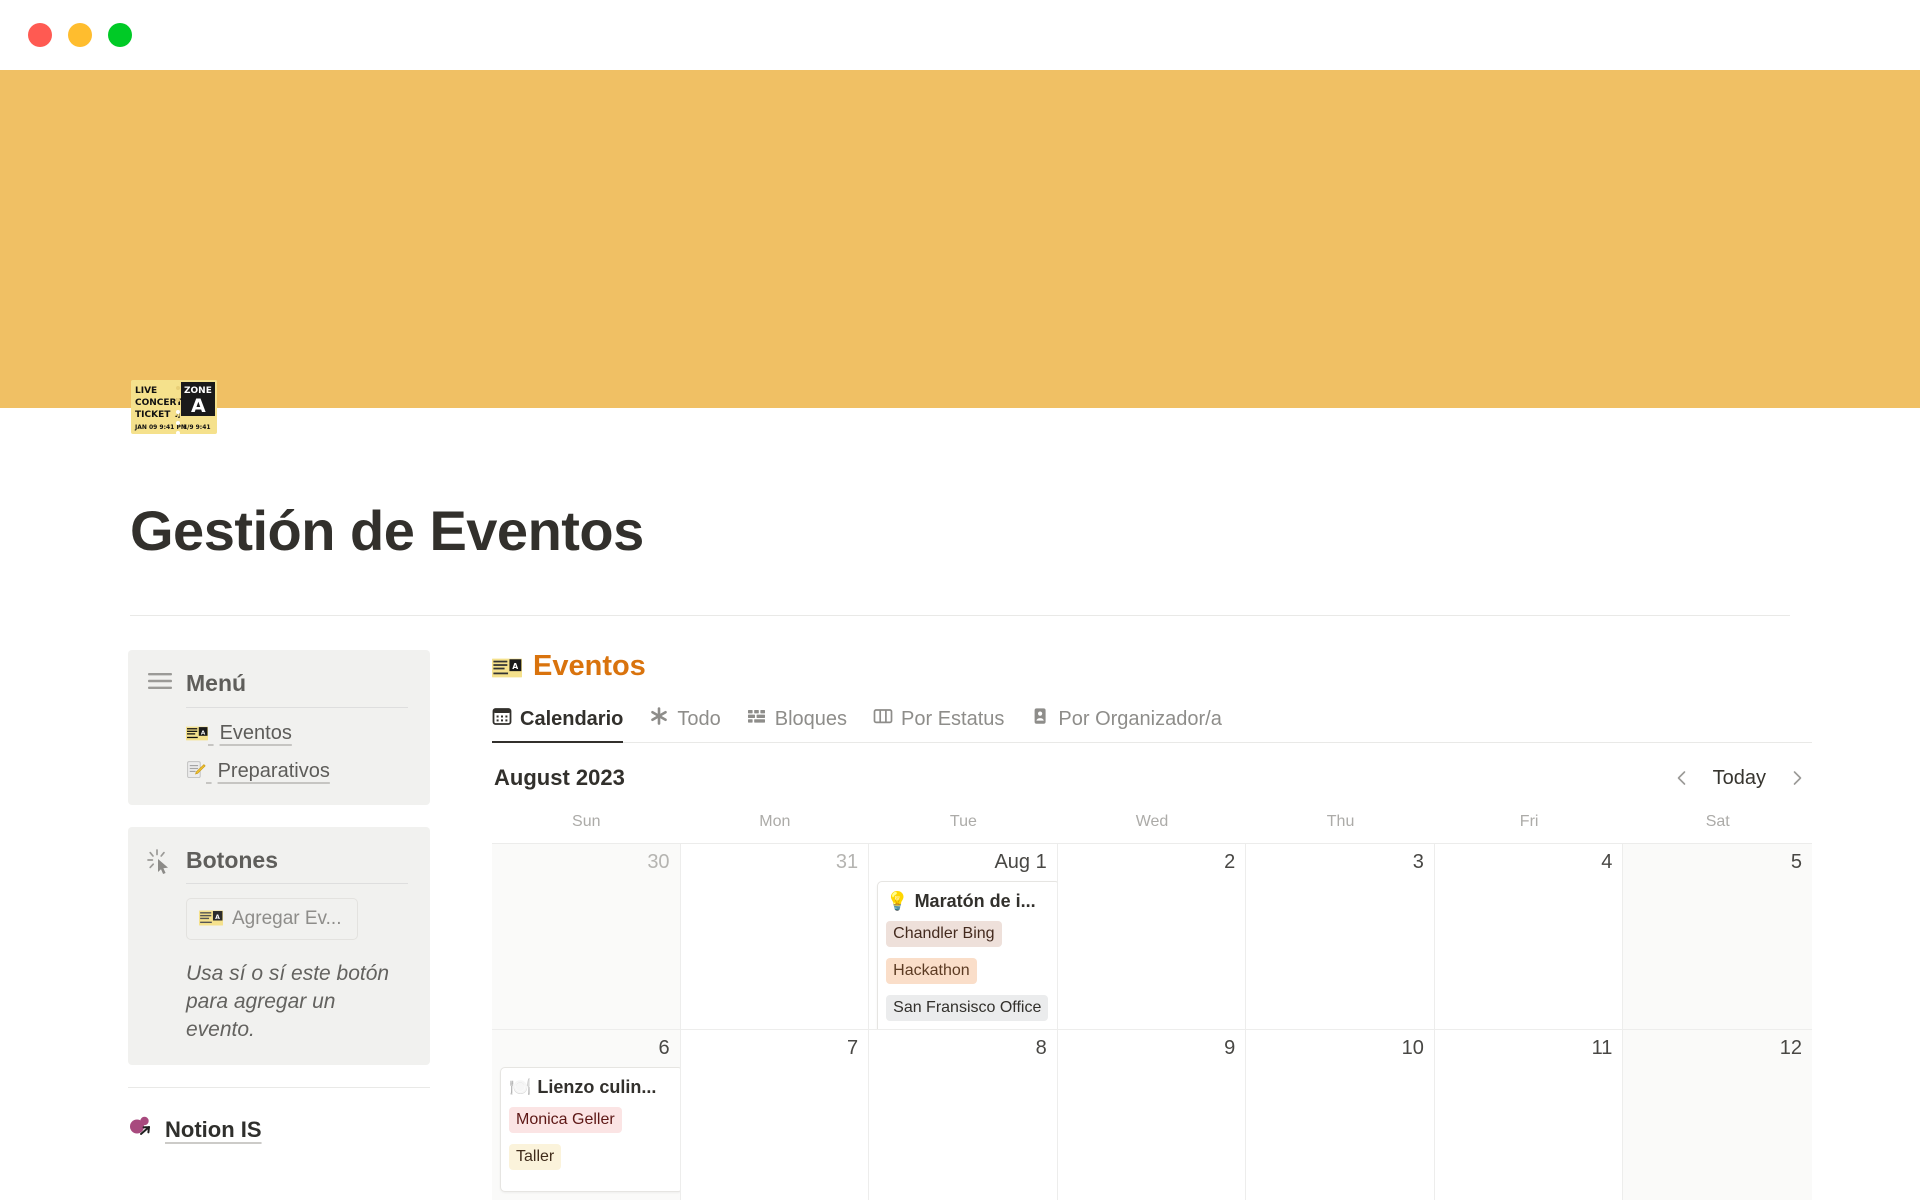 The height and width of the screenshot is (1200, 1920). Describe the element at coordinates (1717, 1115) in the screenshot. I see `calendar-day-cell: 12` at that location.